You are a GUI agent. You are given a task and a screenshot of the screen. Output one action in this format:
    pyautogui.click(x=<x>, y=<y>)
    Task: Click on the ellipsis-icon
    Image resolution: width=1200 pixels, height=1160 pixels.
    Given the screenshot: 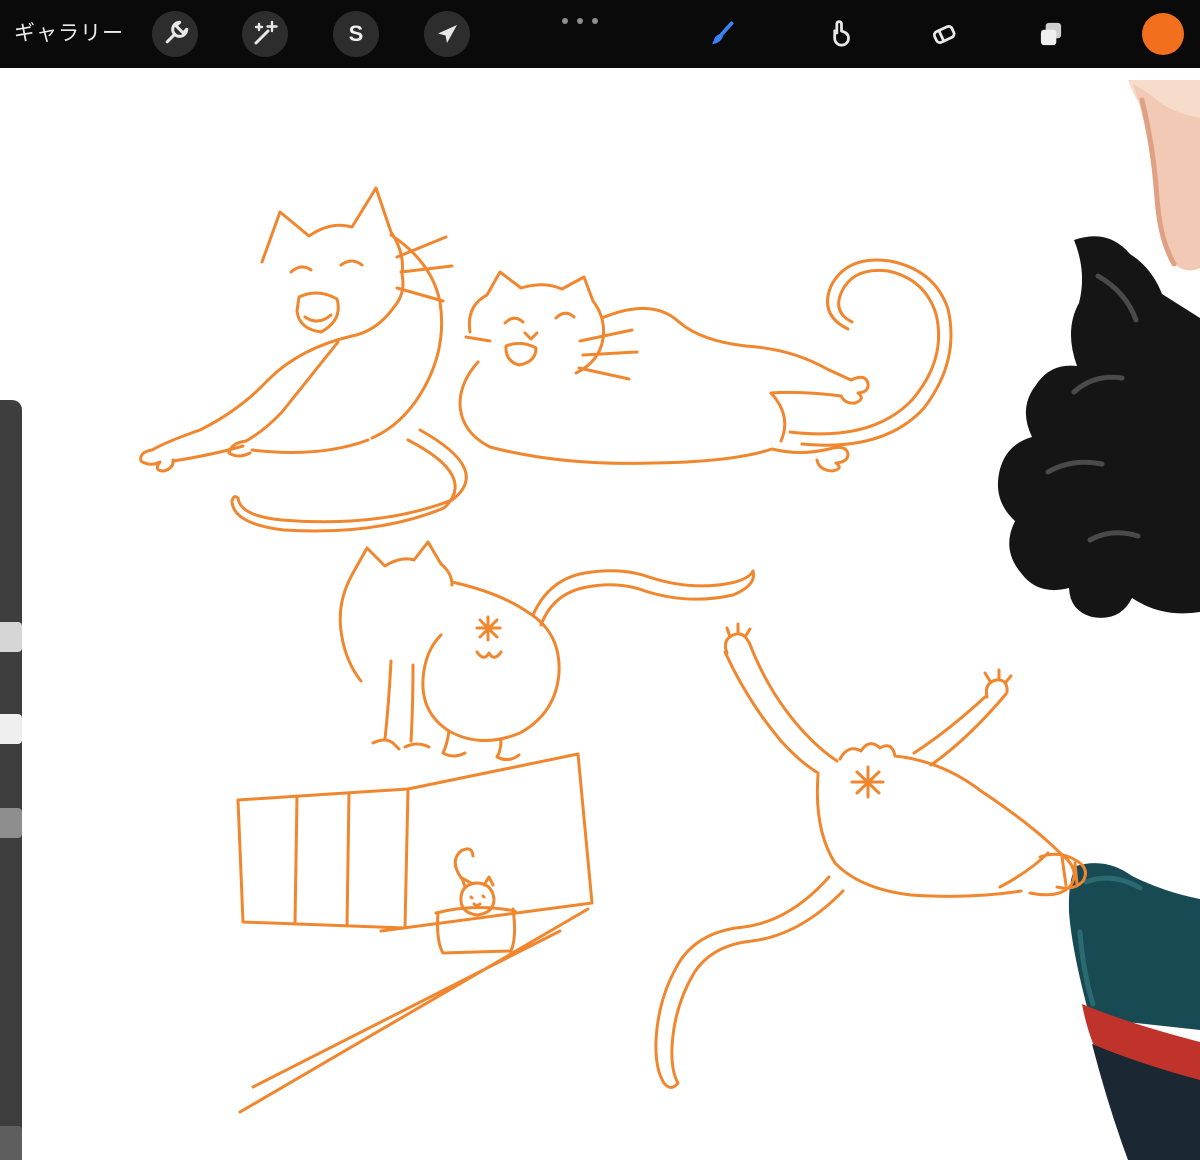 What is the action you would take?
    pyautogui.click(x=580, y=21)
    